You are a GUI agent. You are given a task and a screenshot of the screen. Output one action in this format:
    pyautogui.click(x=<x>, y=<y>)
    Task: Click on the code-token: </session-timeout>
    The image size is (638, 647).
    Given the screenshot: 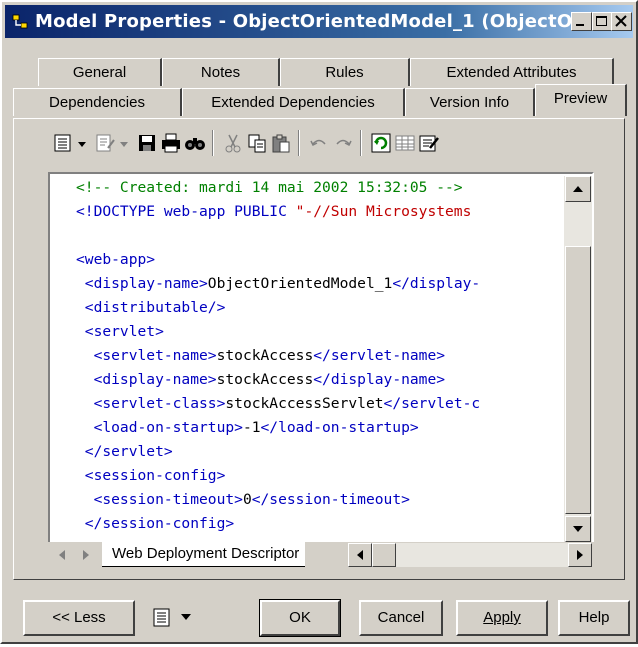 What is the action you would take?
    pyautogui.click(x=330, y=499)
    